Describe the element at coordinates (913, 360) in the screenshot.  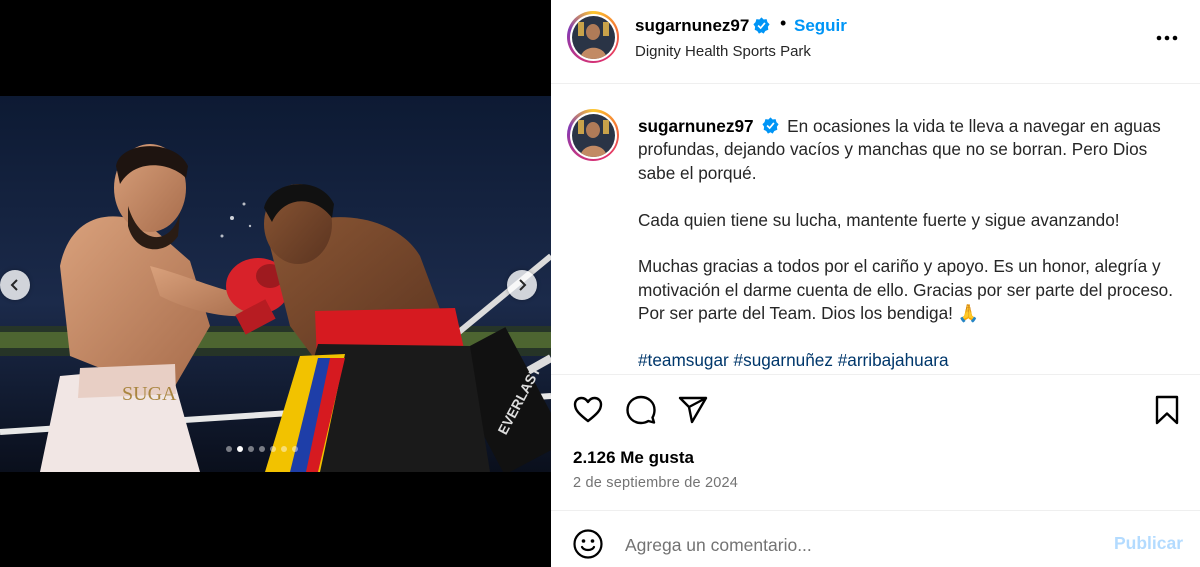
I see `hashtags: #teamsugar #sugarnuñez #arribajahuara` at that location.